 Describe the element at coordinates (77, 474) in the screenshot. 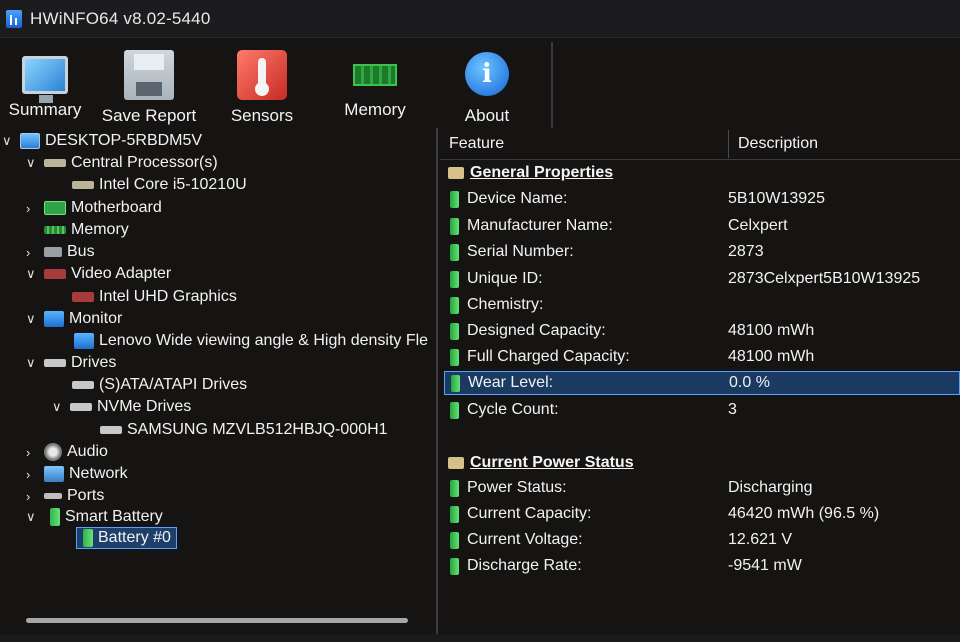

I see `tree-node-network: › Network` at that location.